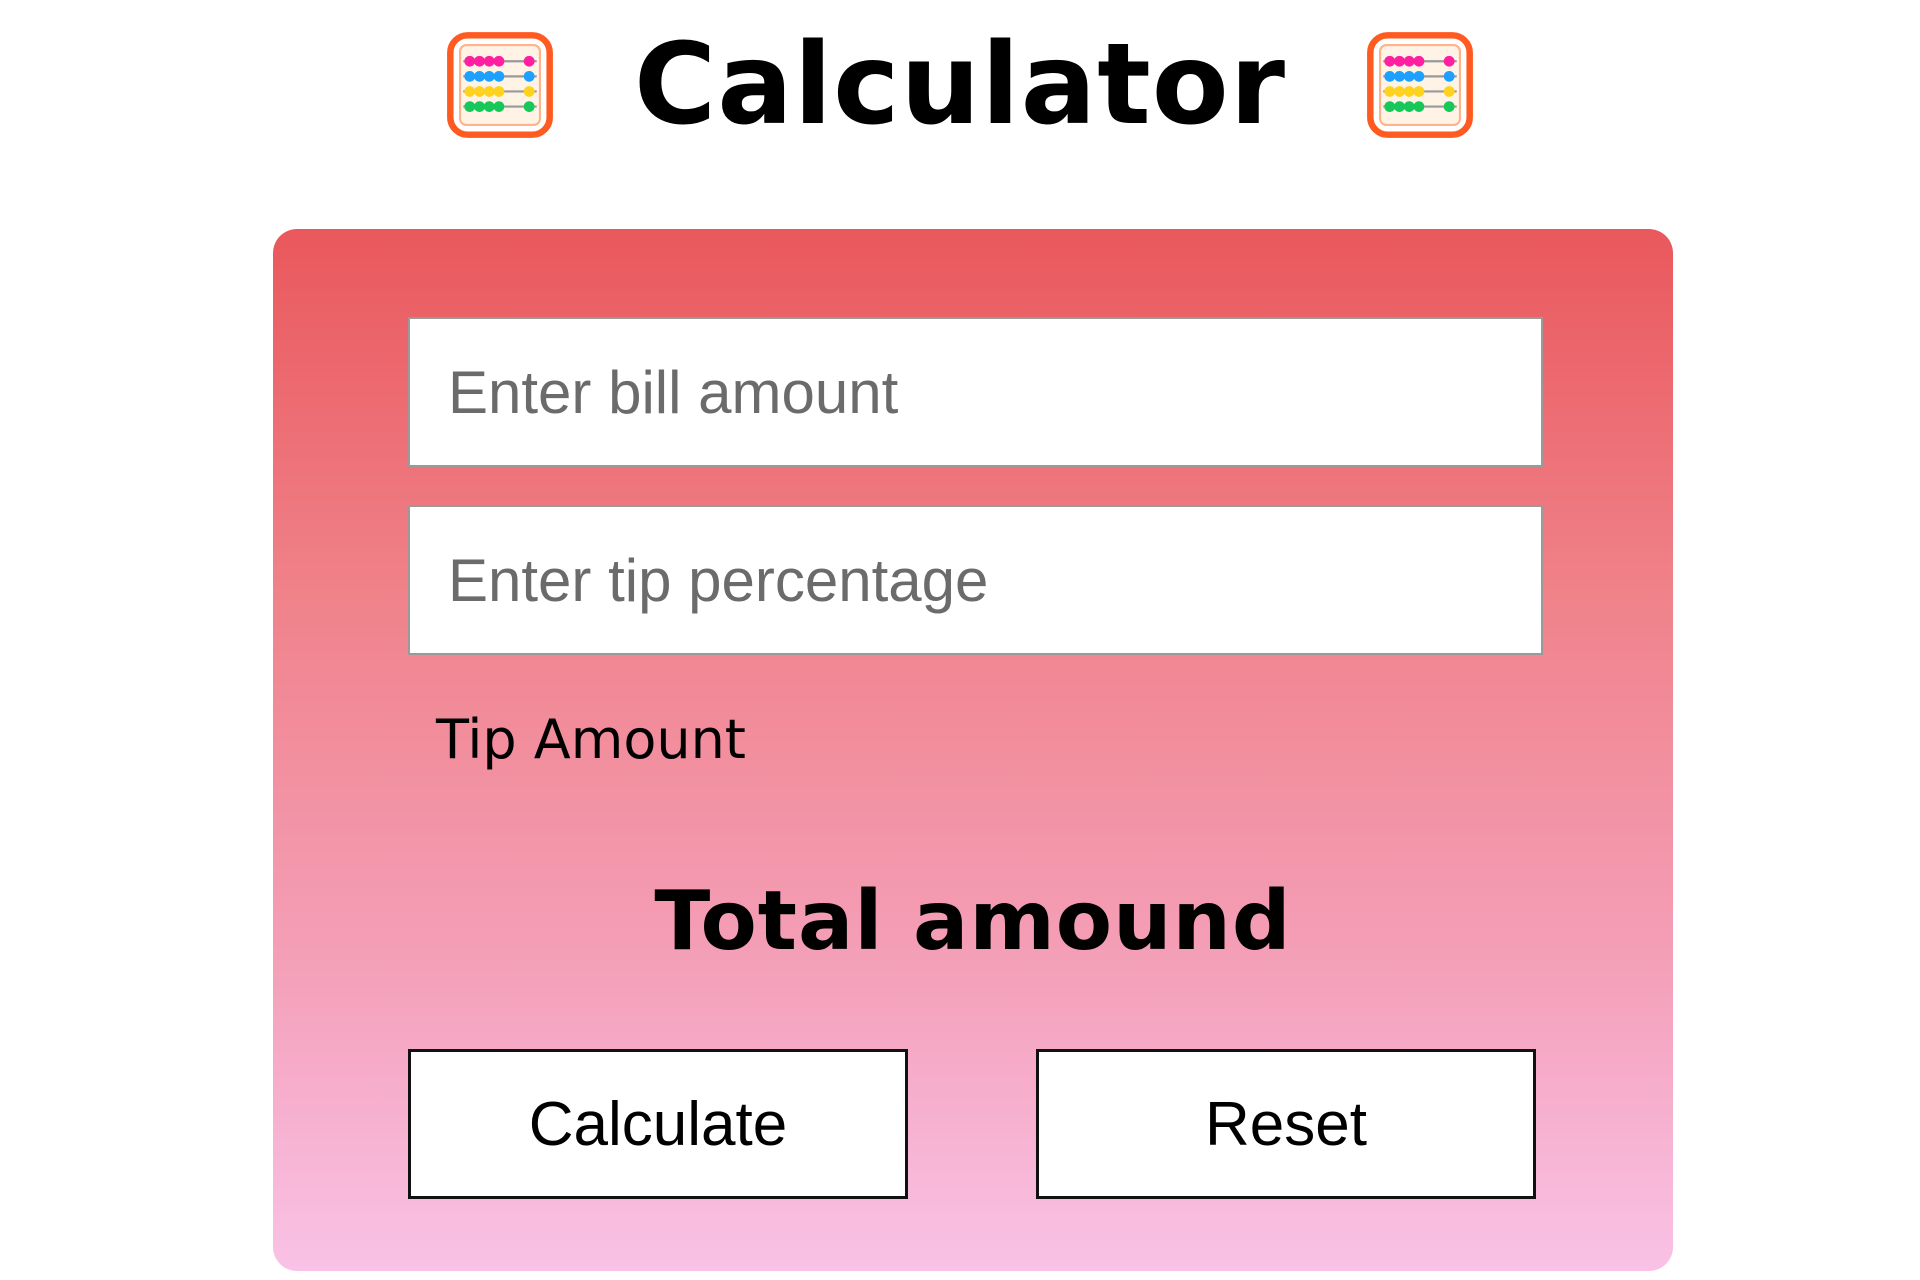  What do you see at coordinates (658, 1124) in the screenshot?
I see `calculate-button: Calculate` at bounding box center [658, 1124].